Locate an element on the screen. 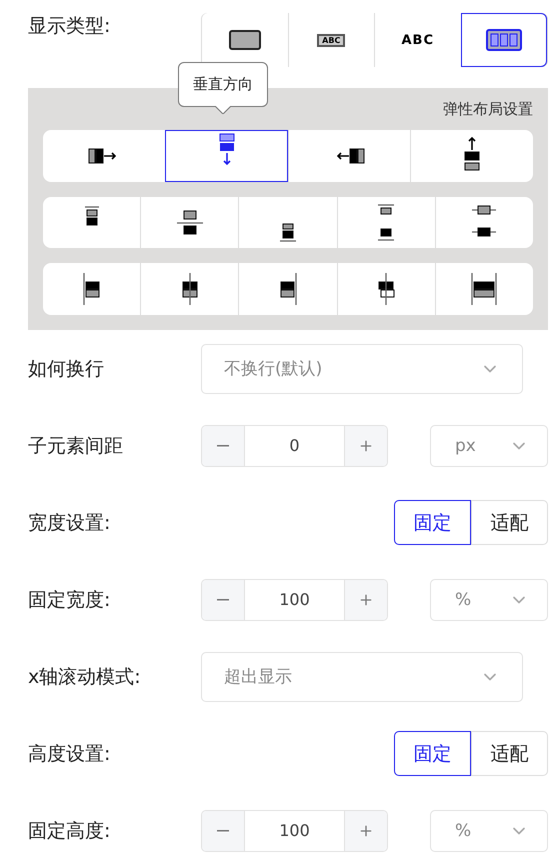 The width and height of the screenshot is (551, 866). top-aligned-stack-icon is located at coordinates (92, 216).